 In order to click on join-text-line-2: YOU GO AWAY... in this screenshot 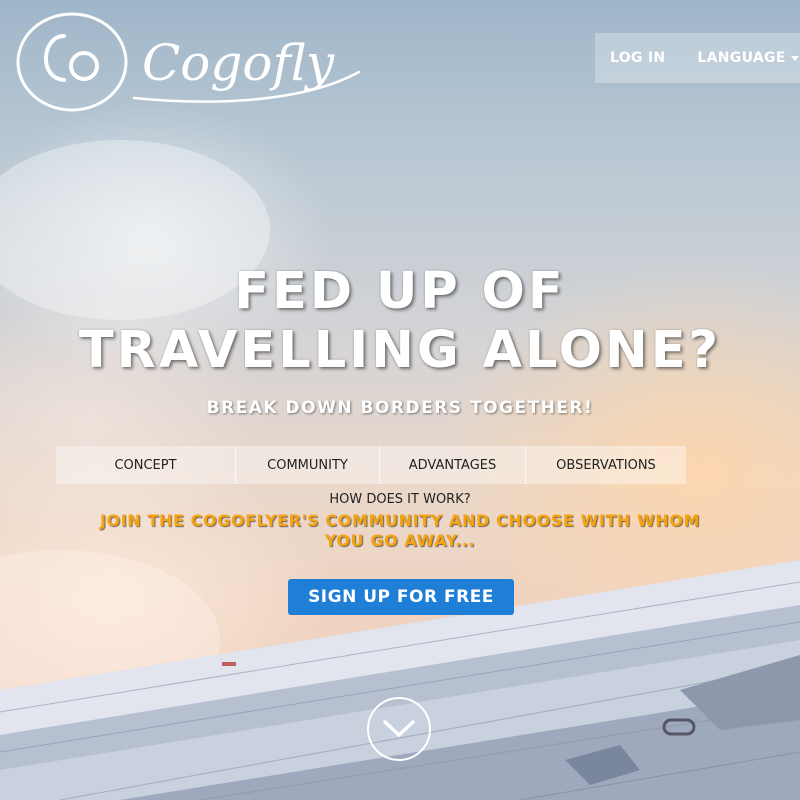, I will do `click(400, 540)`.